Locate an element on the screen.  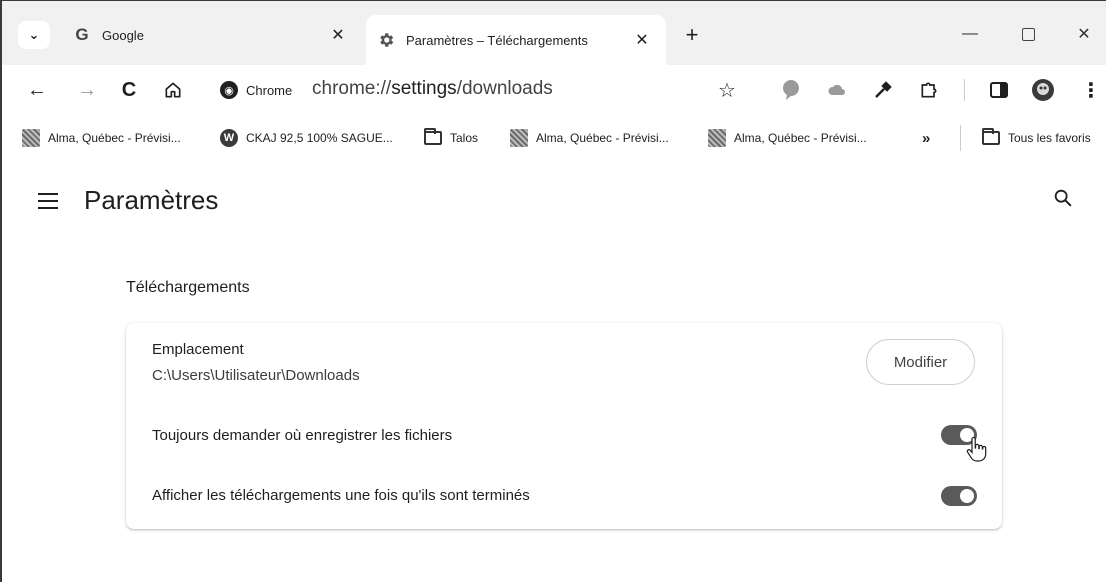
site-chip-label: Chrome is located at coordinates (269, 90).